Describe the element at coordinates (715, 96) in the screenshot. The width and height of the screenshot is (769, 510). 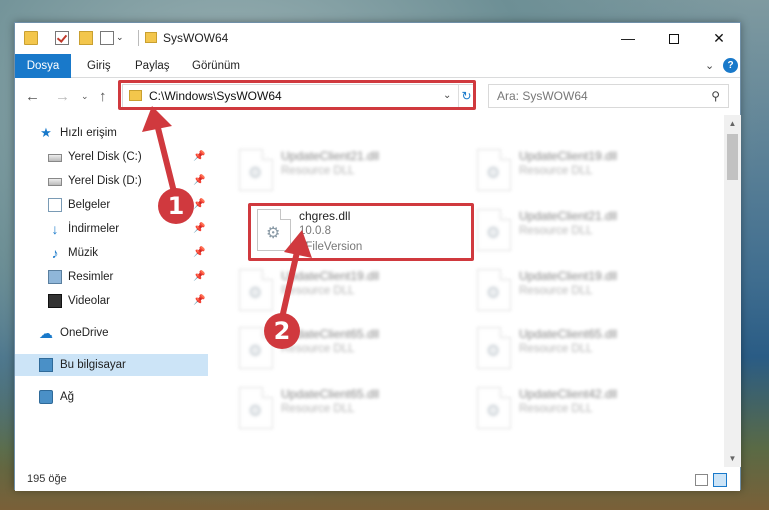
I see `search-icon: ⚲` at that location.